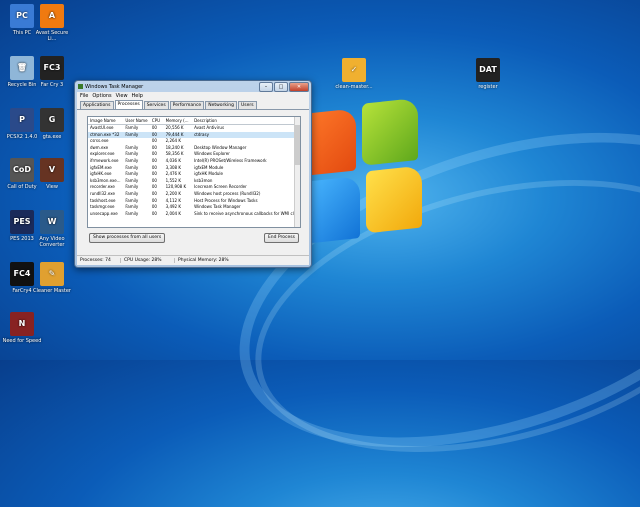 This screenshot has height=507, width=640. Describe the element at coordinates (101, 96) in the screenshot. I see `menu-options: Options` at that location.